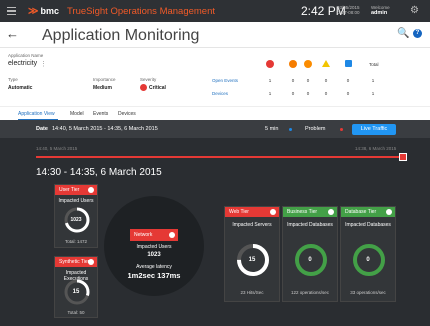  What do you see at coordinates (348, 63) in the screenshot?
I see `info-icon` at bounding box center [348, 63].